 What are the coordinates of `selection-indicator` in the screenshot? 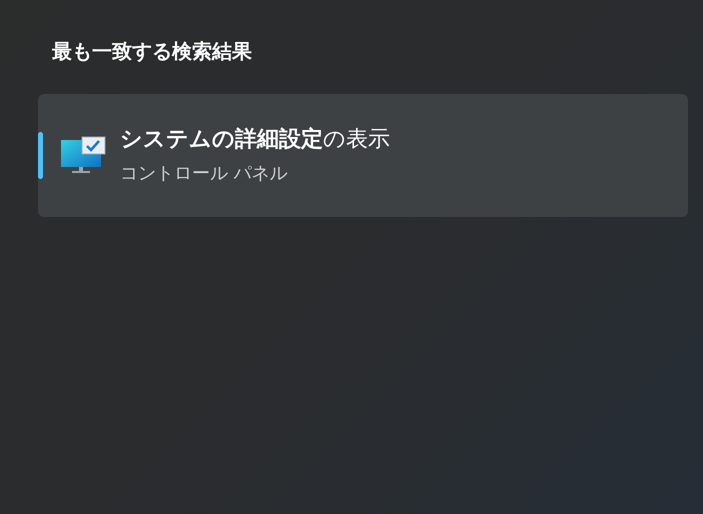 It's located at (40, 155).